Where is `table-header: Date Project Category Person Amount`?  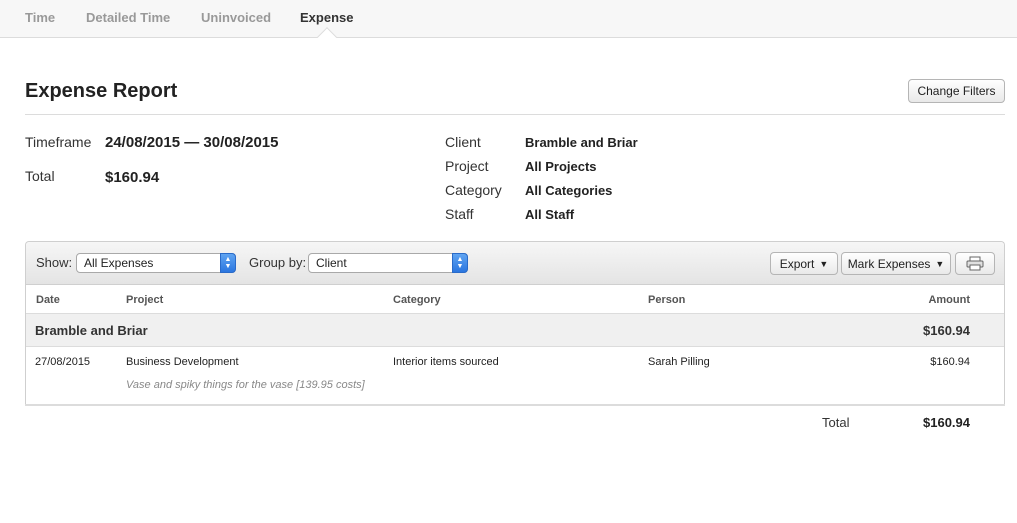 table-header: Date Project Category Person Amount is located at coordinates (515, 300).